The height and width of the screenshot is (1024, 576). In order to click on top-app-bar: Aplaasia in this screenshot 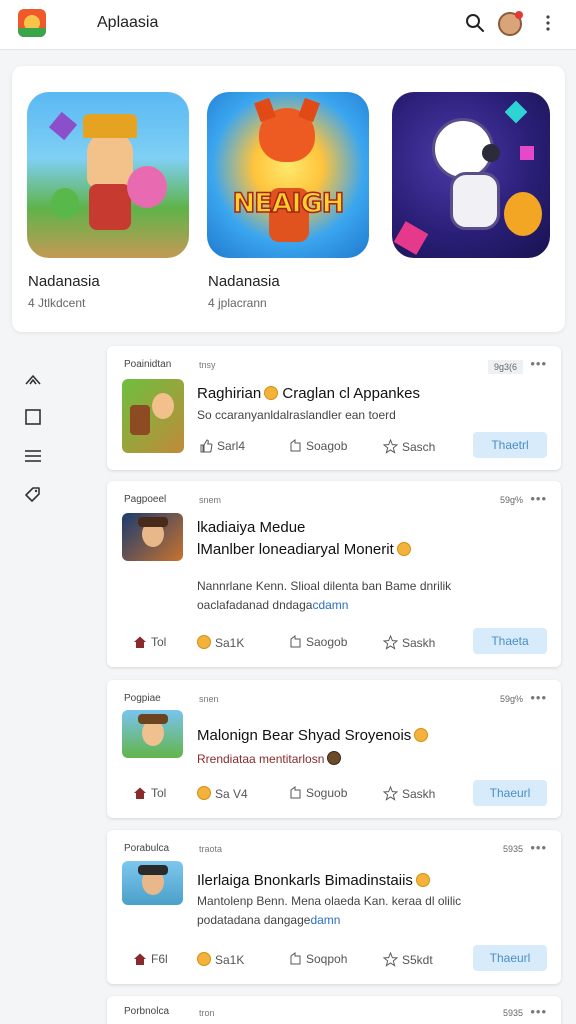, I will do `click(288, 25)`.